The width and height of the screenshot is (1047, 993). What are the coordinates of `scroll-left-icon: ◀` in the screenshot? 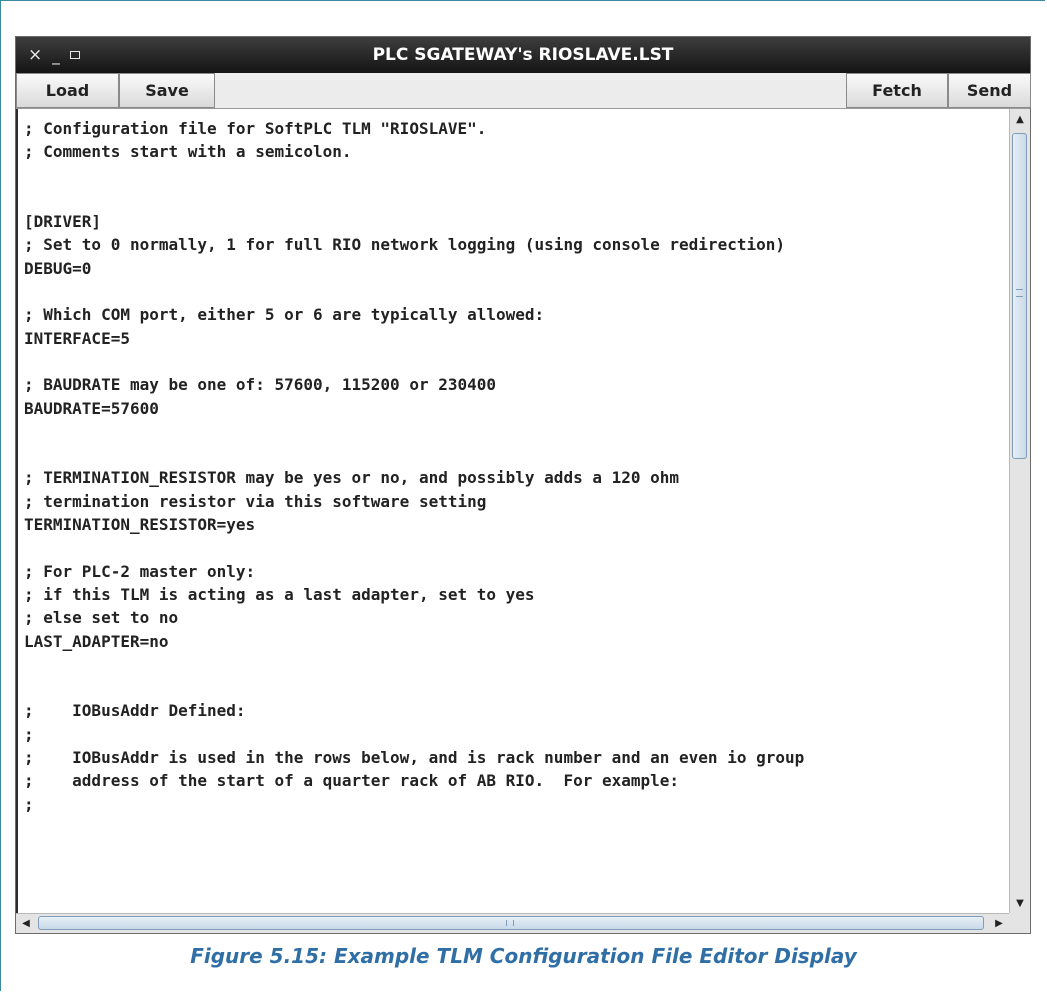 It's located at (26, 923).